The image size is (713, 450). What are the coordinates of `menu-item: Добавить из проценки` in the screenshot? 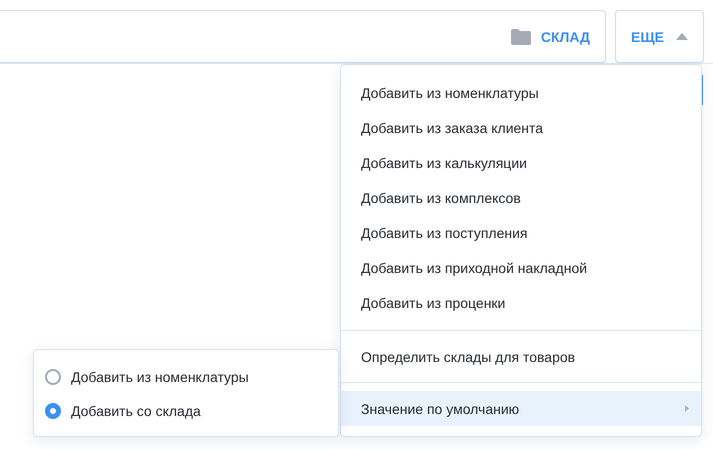 It's located at (521, 302).